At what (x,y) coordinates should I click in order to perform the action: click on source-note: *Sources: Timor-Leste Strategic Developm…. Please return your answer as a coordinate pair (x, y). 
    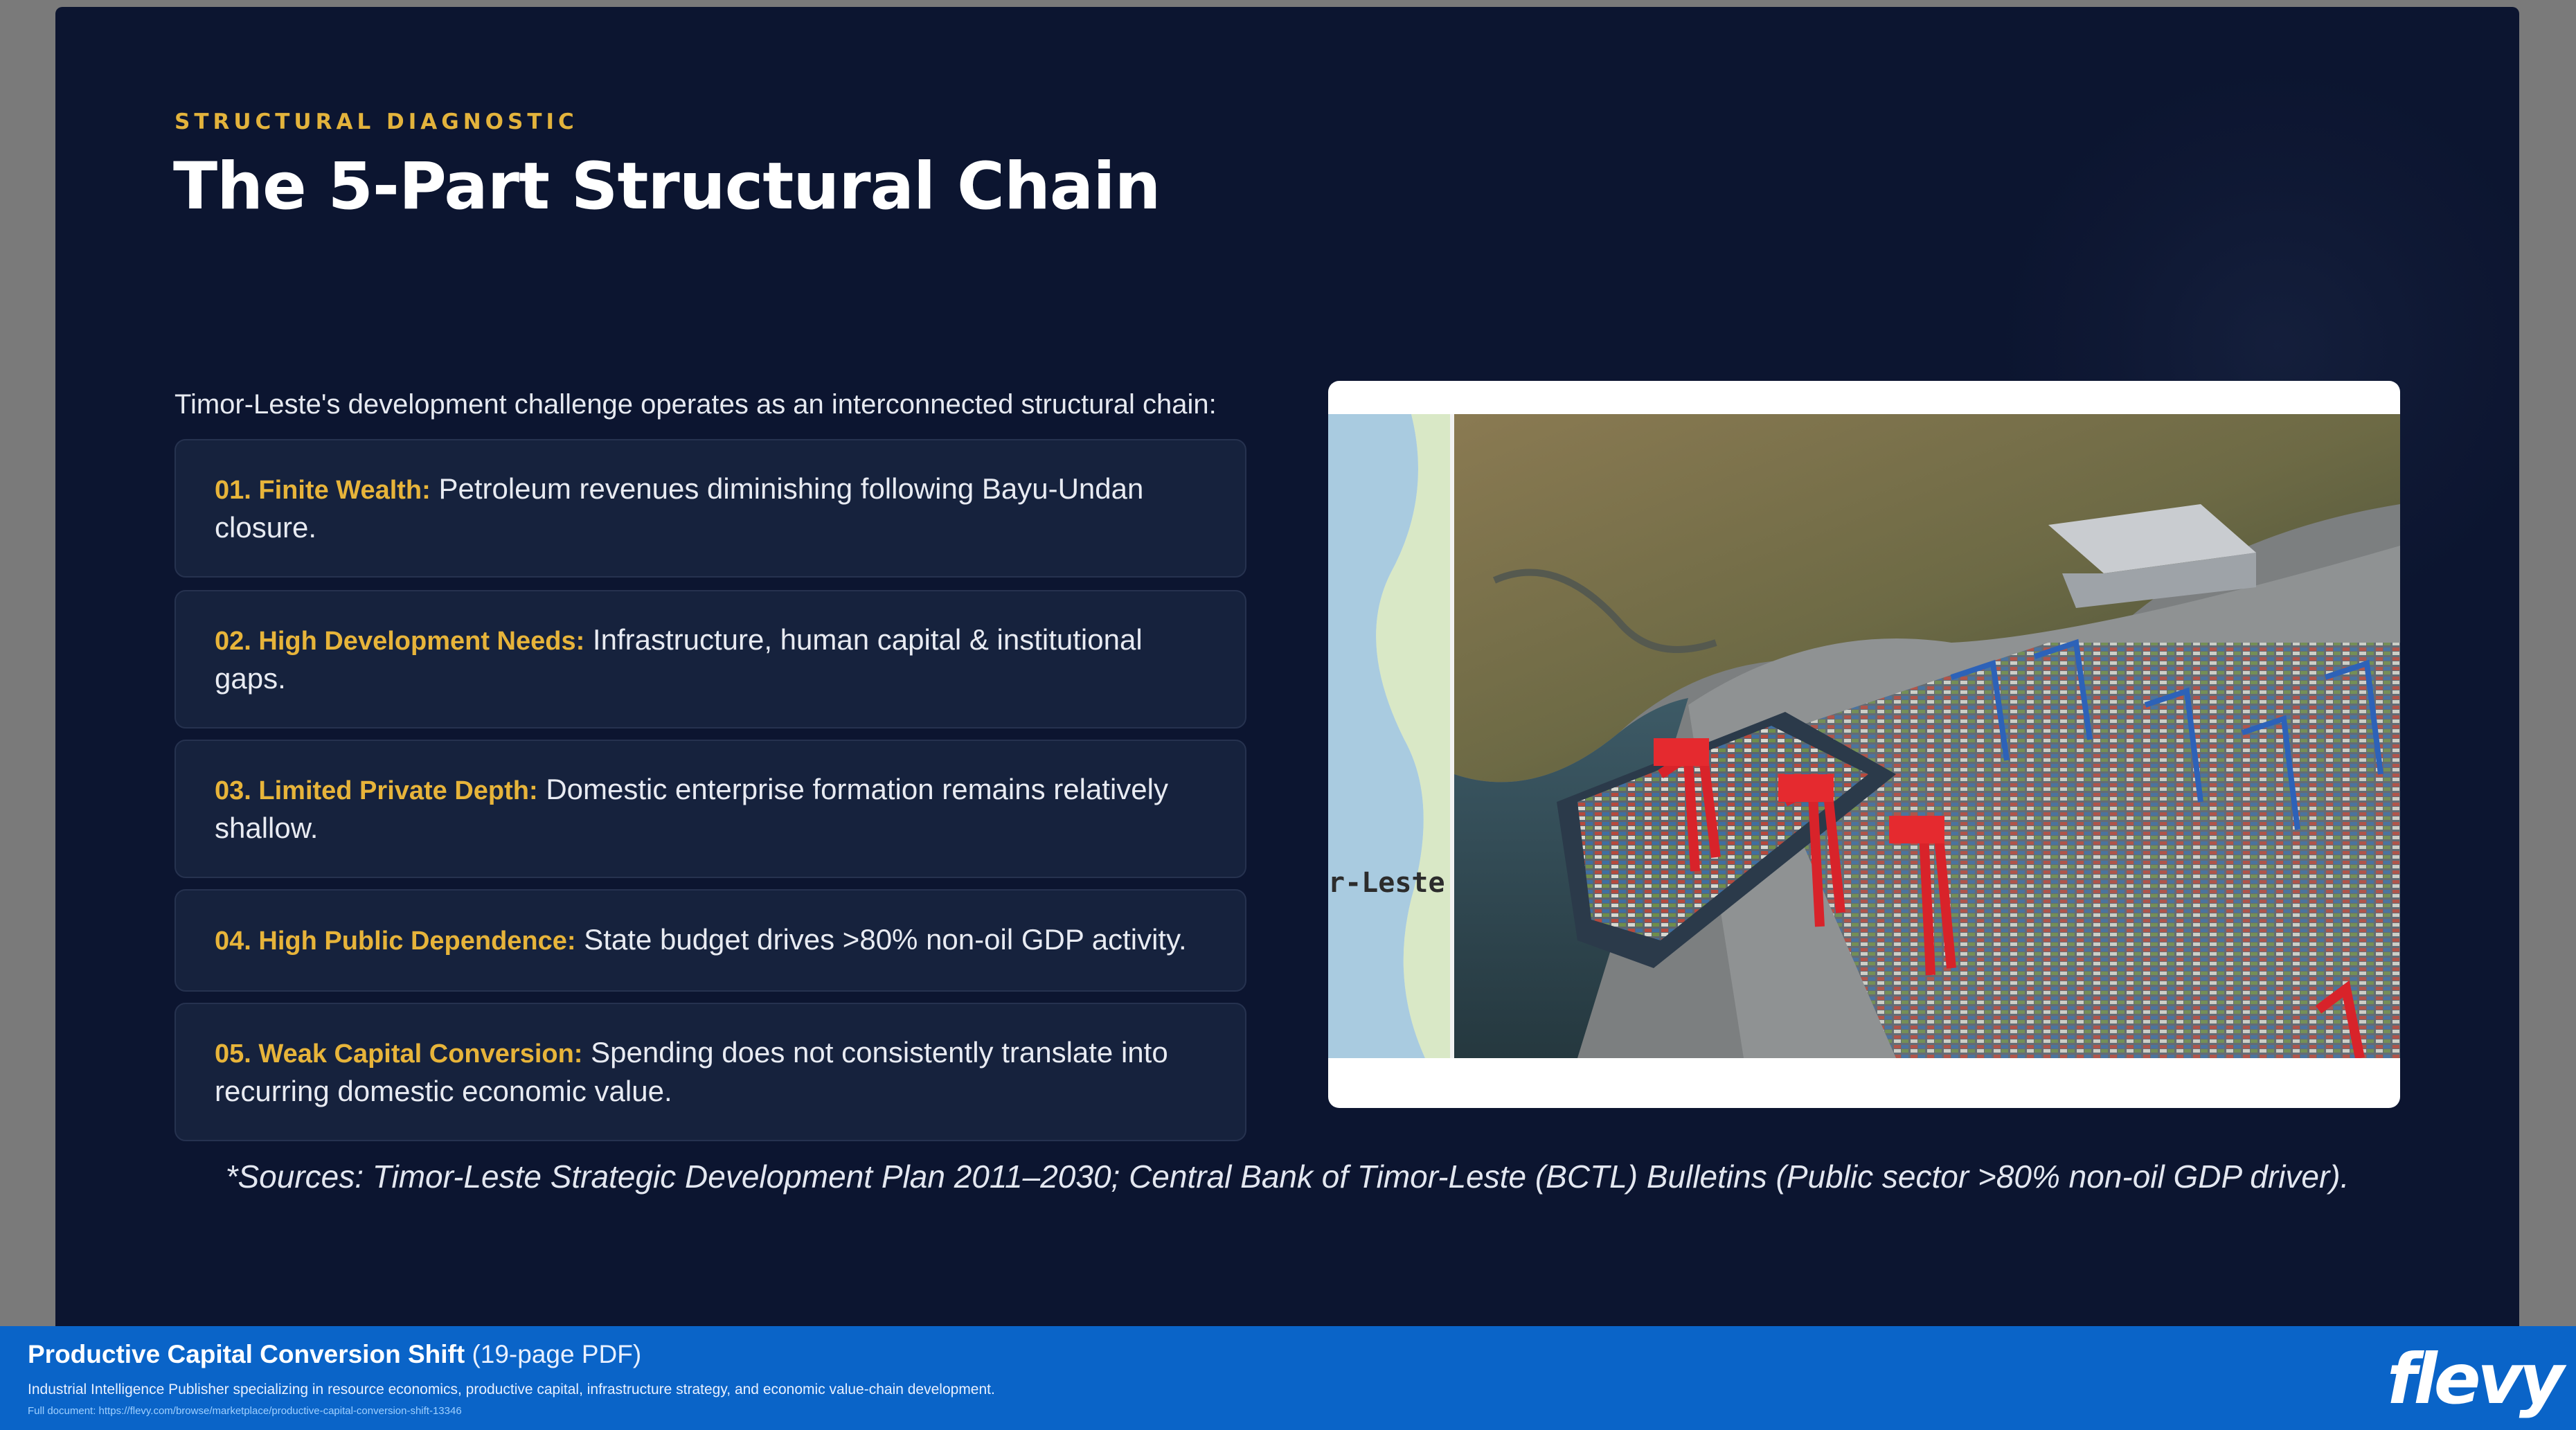
    Looking at the image, I should click on (1287, 1177).